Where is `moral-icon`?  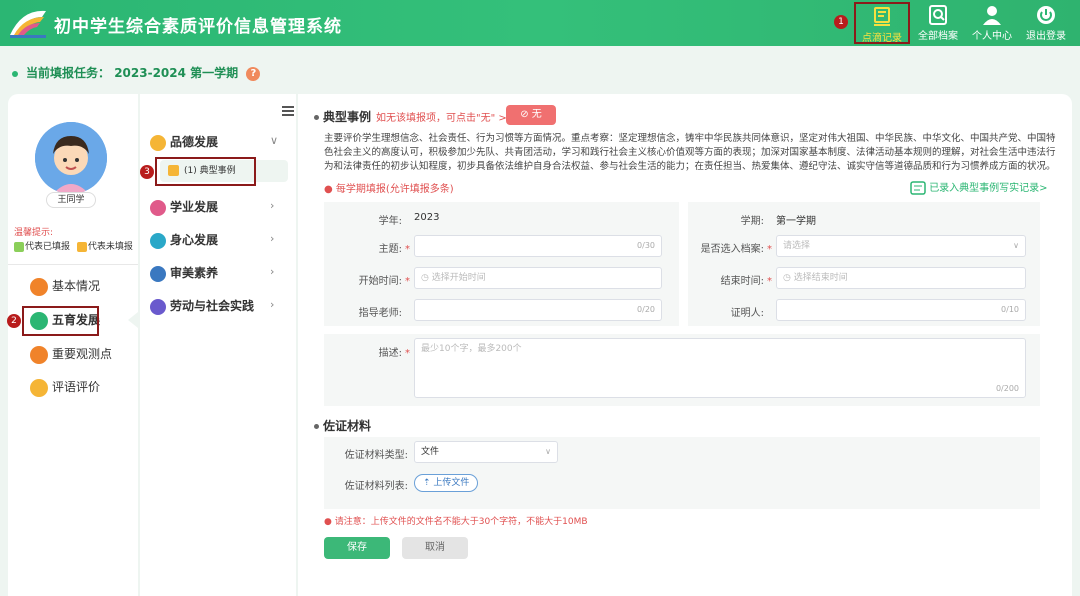 moral-icon is located at coordinates (158, 142).